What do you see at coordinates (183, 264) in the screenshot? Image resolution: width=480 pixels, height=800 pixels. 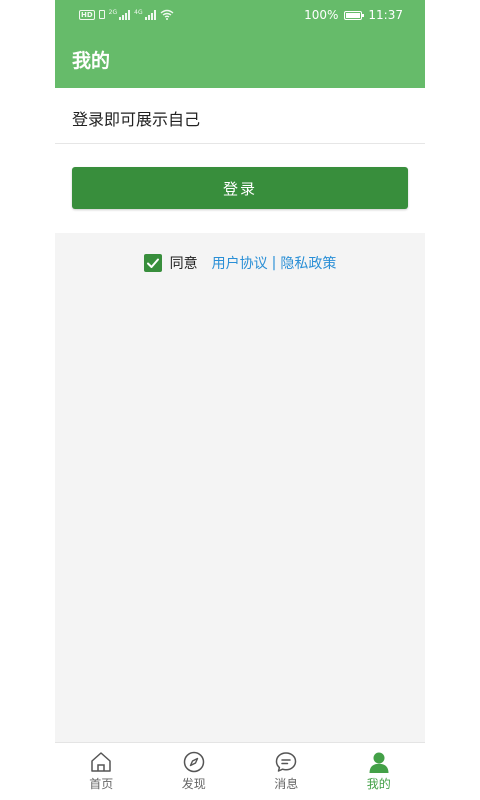 I see `agree-label: 同意` at bounding box center [183, 264].